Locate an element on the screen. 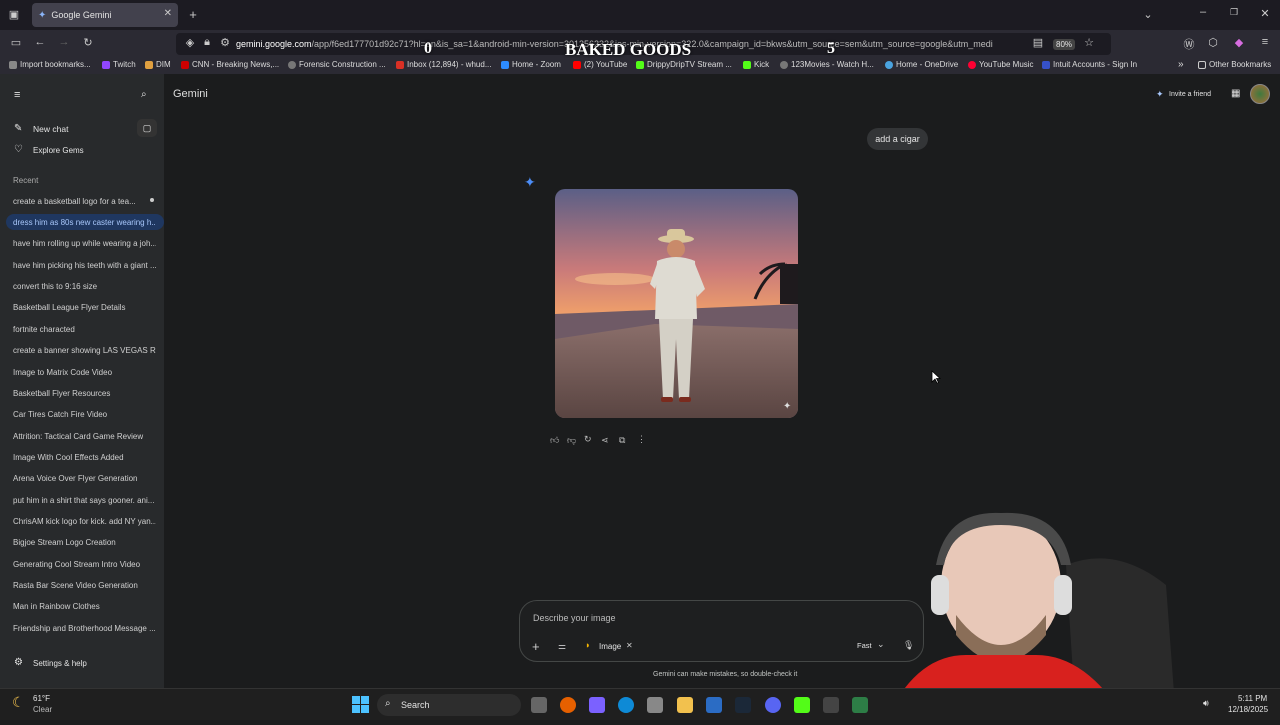 The width and height of the screenshot is (1280, 725). lock-icon: 🔒︎ is located at coordinates (207, 42).